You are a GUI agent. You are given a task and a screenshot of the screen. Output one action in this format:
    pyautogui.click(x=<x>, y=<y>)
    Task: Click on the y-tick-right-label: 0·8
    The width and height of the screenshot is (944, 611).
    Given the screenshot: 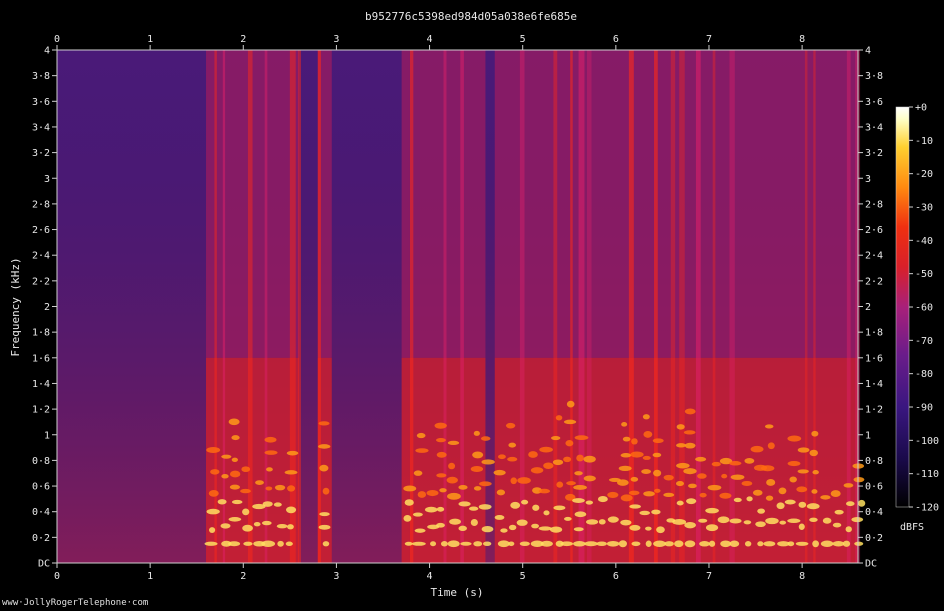 What is the action you would take?
    pyautogui.click(x=874, y=461)
    